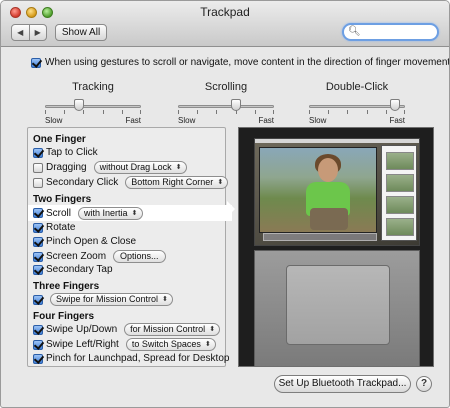  What do you see at coordinates (82, 344) in the screenshot?
I see `swipe-left-right-label: Swipe Left/Right` at bounding box center [82, 344].